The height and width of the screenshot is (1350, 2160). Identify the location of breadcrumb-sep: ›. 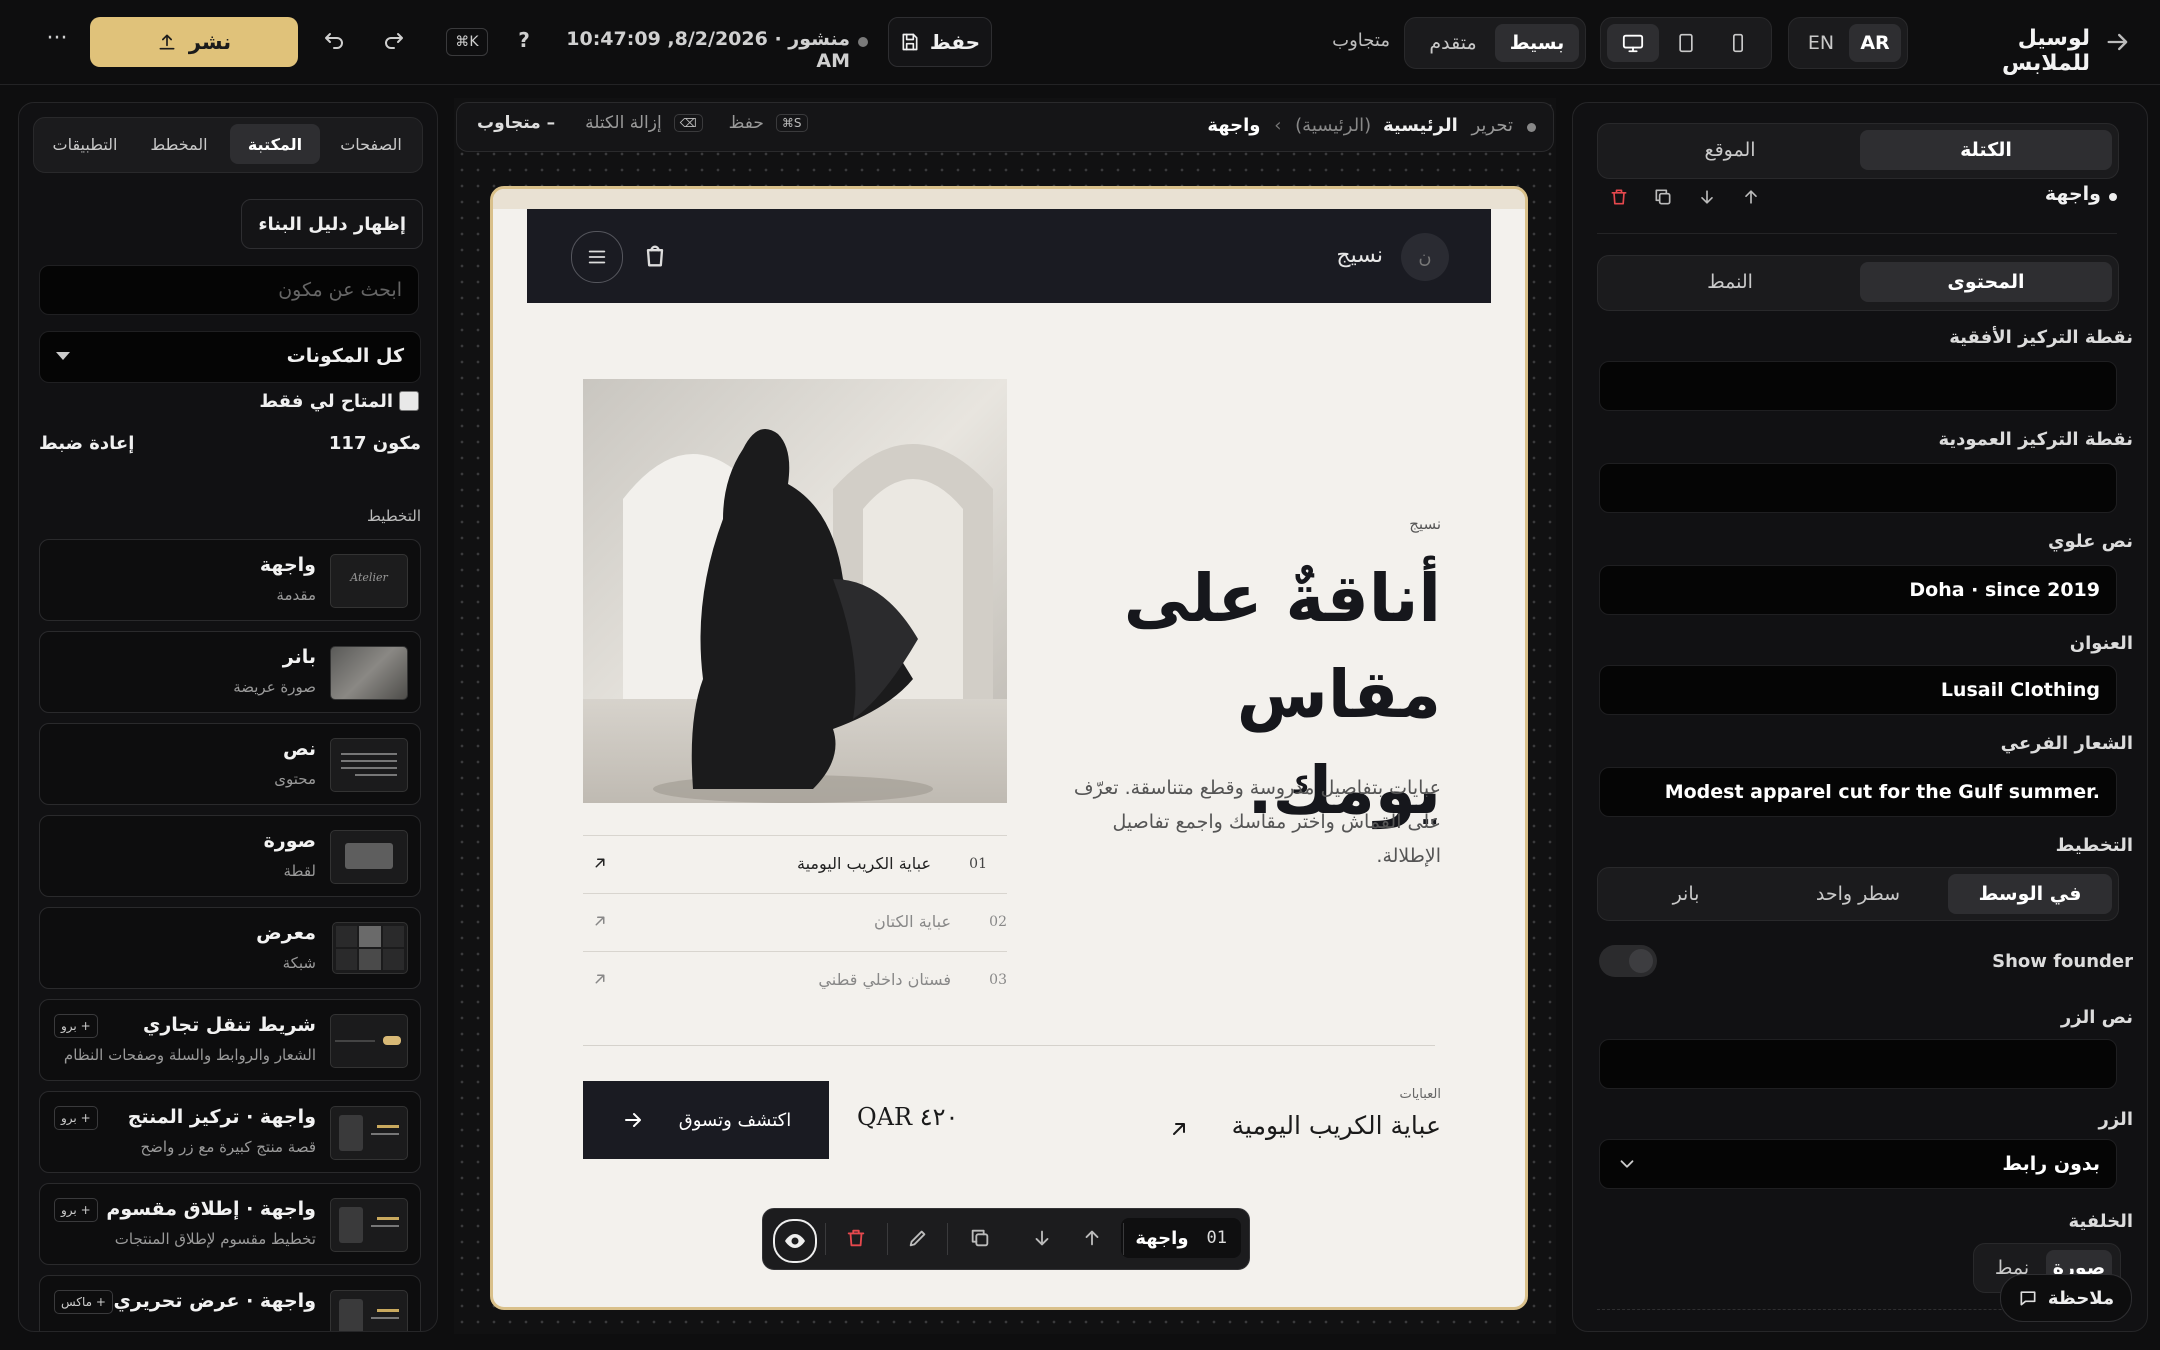
(1278, 125).